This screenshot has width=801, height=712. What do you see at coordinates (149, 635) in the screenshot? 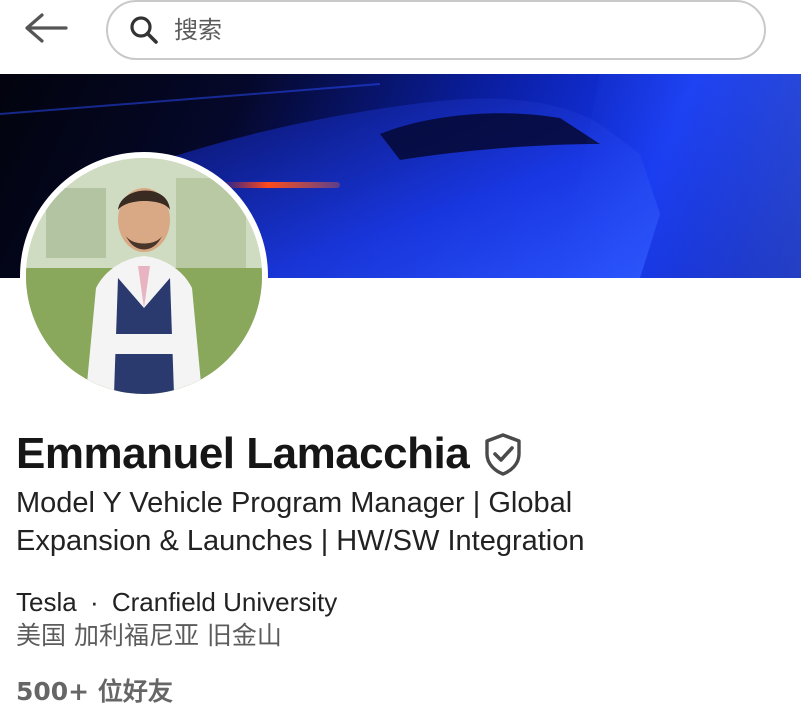
I see `profile-location: 美国 加利福尼亚 旧金山` at bounding box center [149, 635].